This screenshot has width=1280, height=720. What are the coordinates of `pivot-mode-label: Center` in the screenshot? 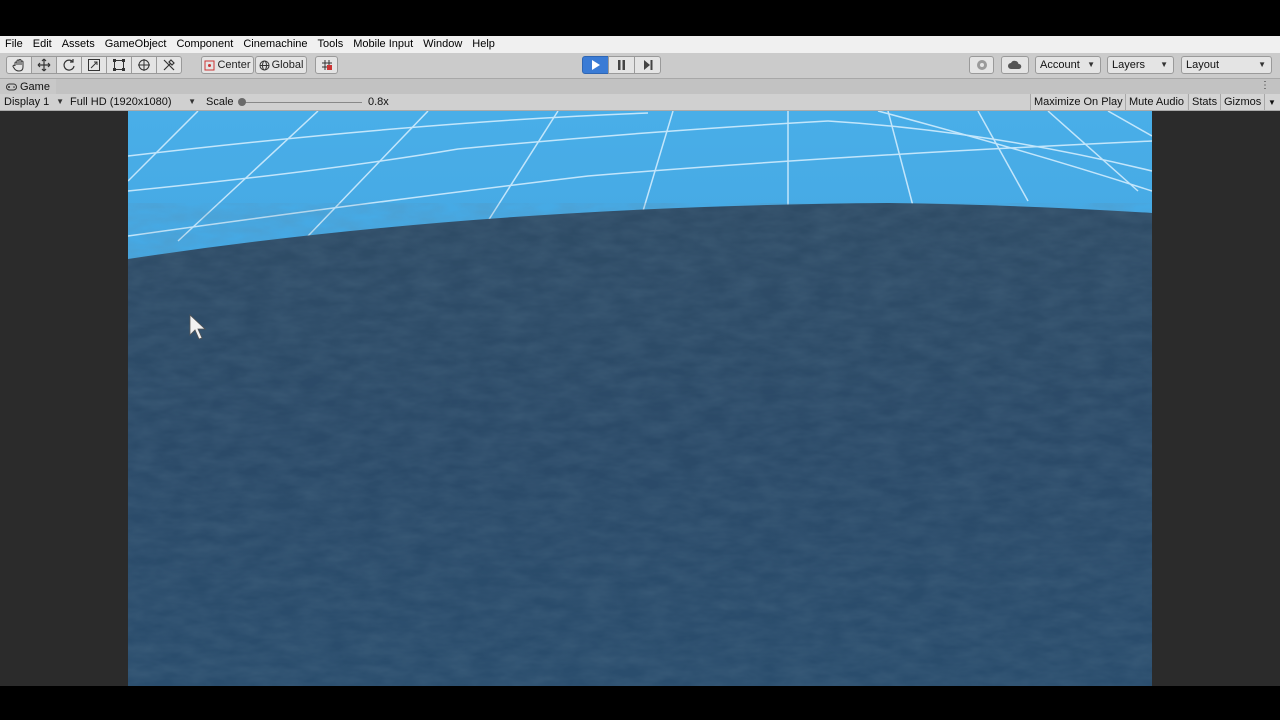 It's located at (234, 65).